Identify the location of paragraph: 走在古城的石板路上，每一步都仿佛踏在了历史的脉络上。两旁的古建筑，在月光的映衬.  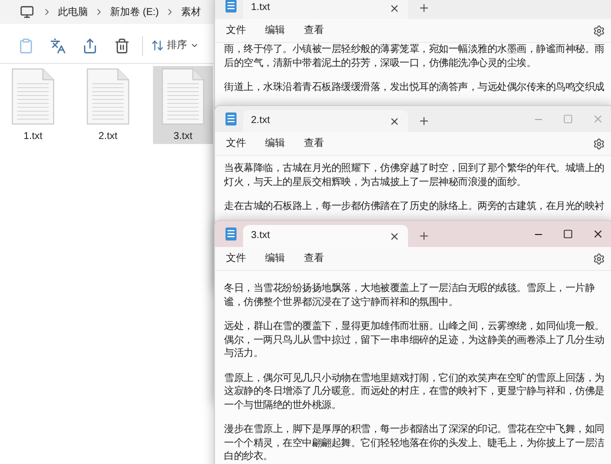
(415, 207).